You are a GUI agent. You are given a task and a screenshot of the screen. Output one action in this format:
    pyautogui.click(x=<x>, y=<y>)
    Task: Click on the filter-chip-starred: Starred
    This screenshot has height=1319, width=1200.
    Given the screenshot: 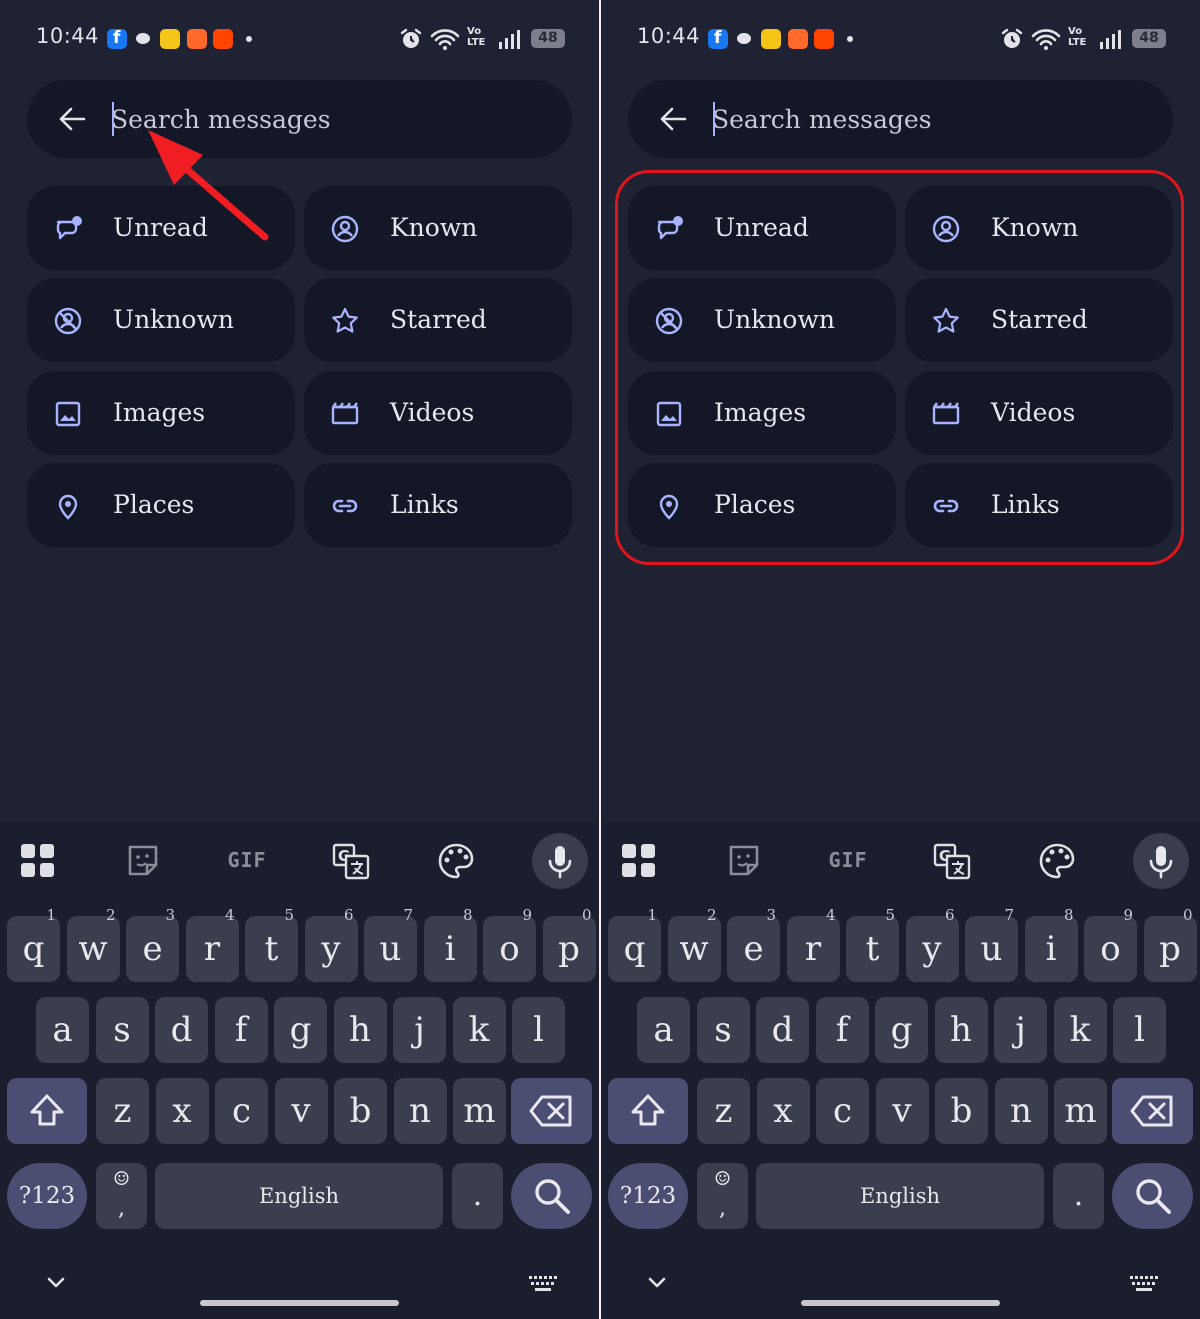 What is the action you would take?
    pyautogui.click(x=438, y=320)
    